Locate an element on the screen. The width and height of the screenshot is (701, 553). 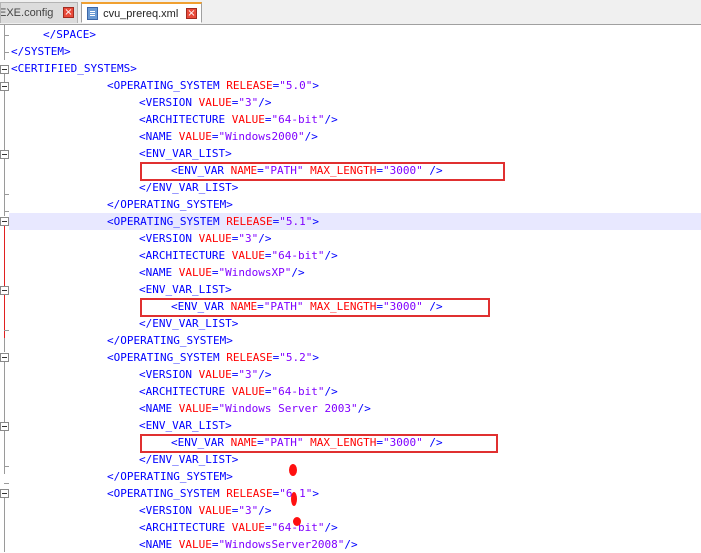
tab-exe-config: EXE.config × is located at coordinates (39, 12).